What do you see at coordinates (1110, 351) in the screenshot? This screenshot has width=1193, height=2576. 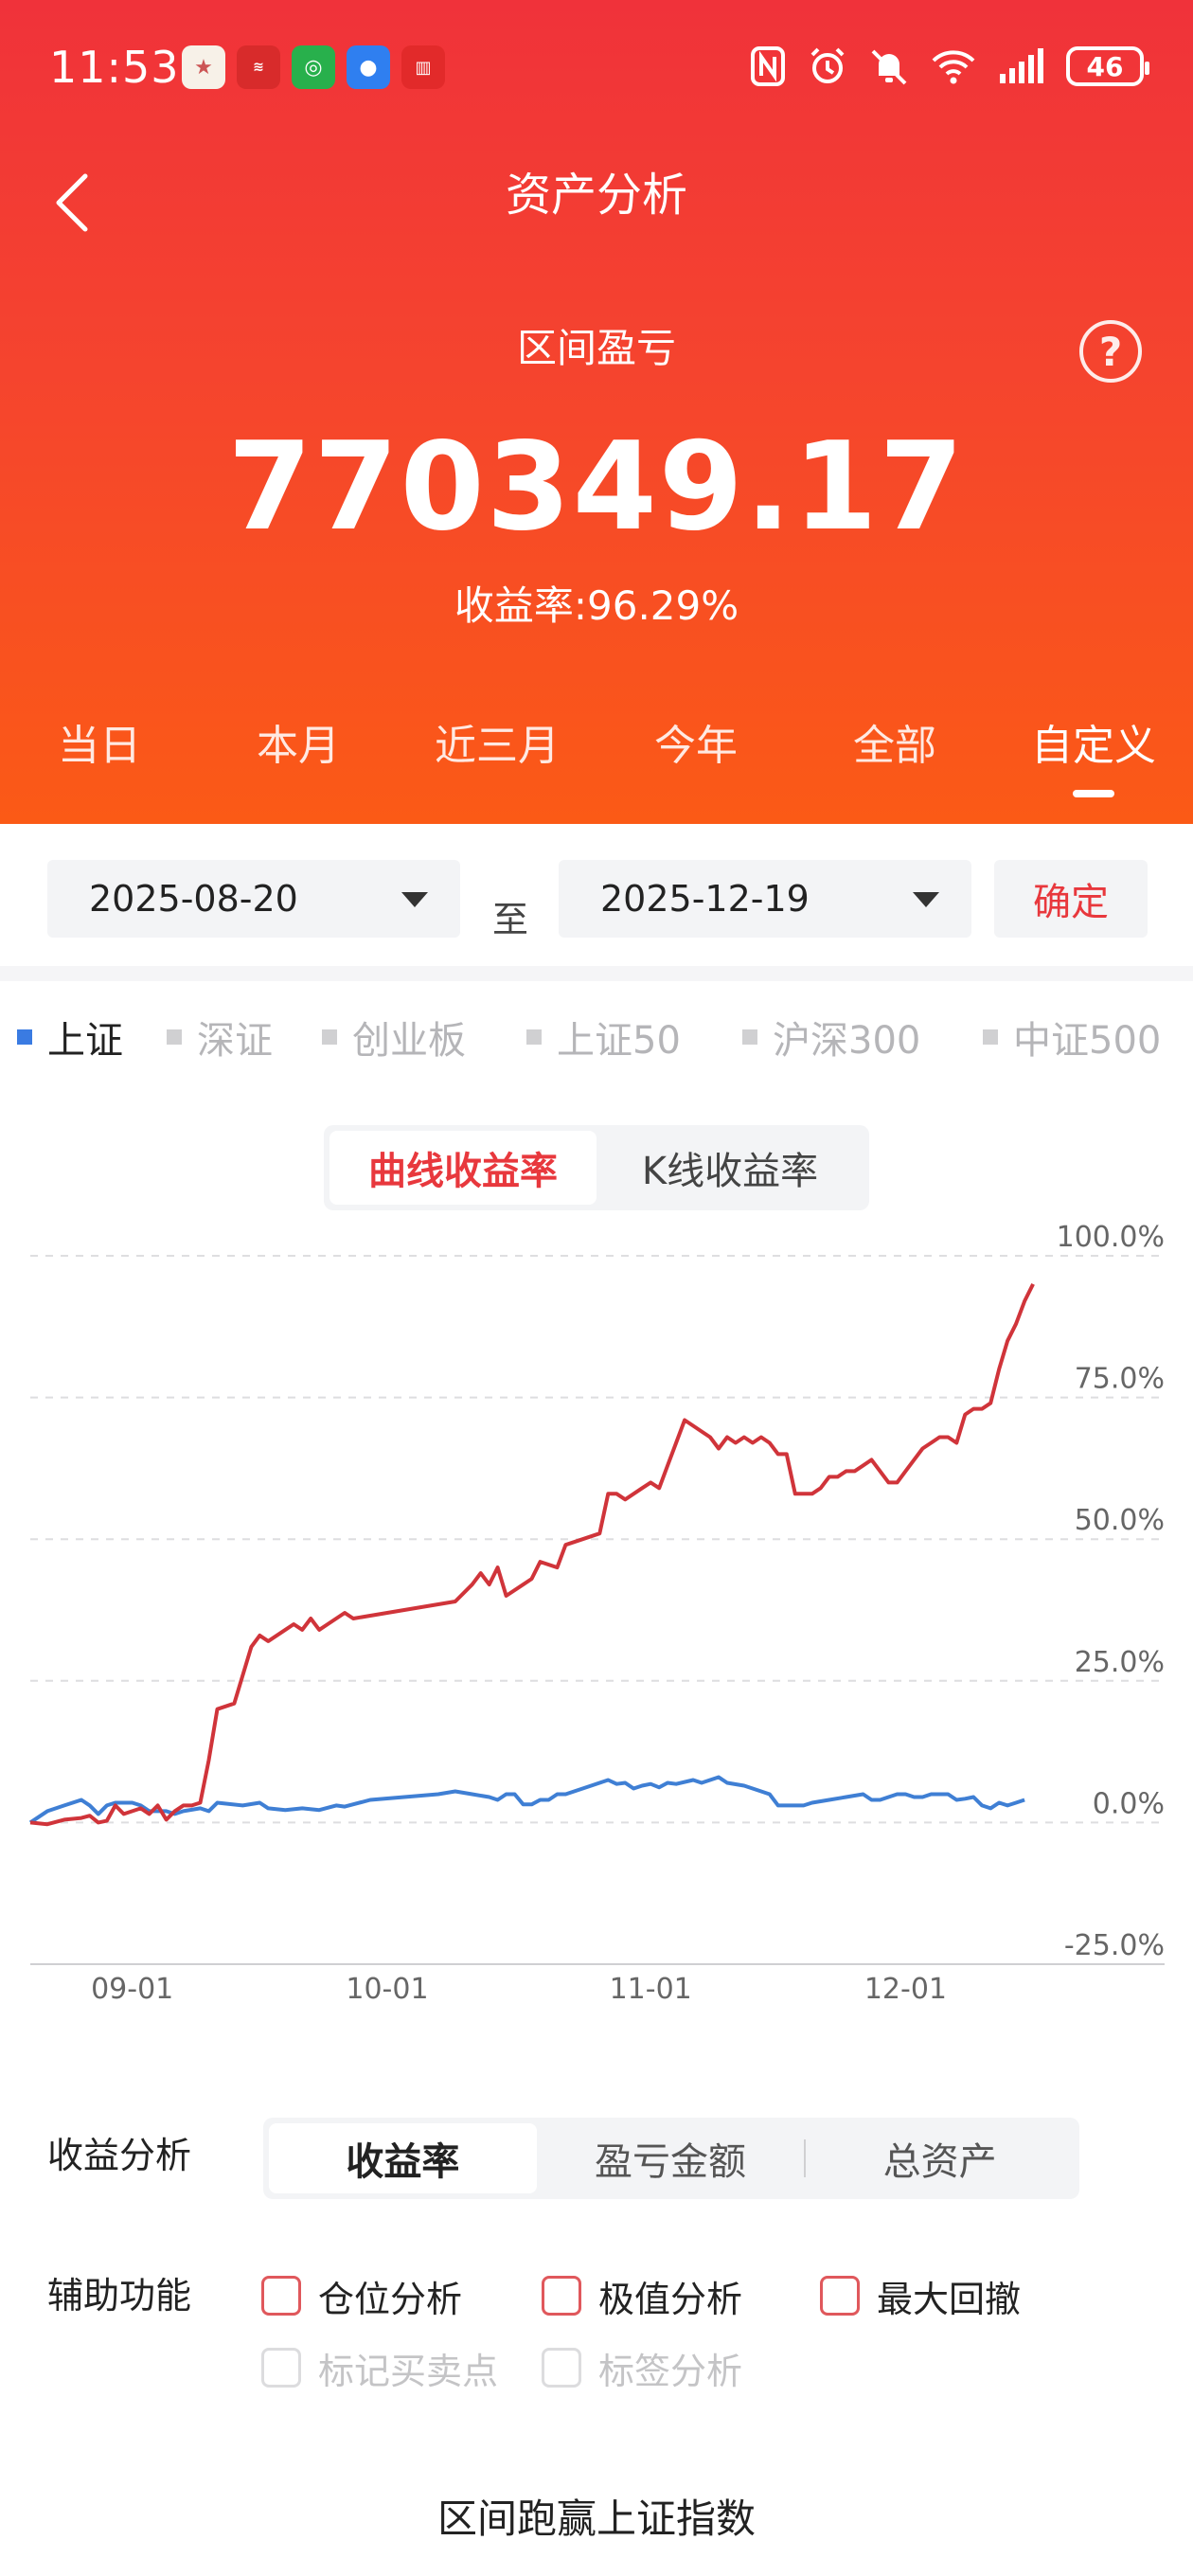 I see `help-icon: ?` at bounding box center [1110, 351].